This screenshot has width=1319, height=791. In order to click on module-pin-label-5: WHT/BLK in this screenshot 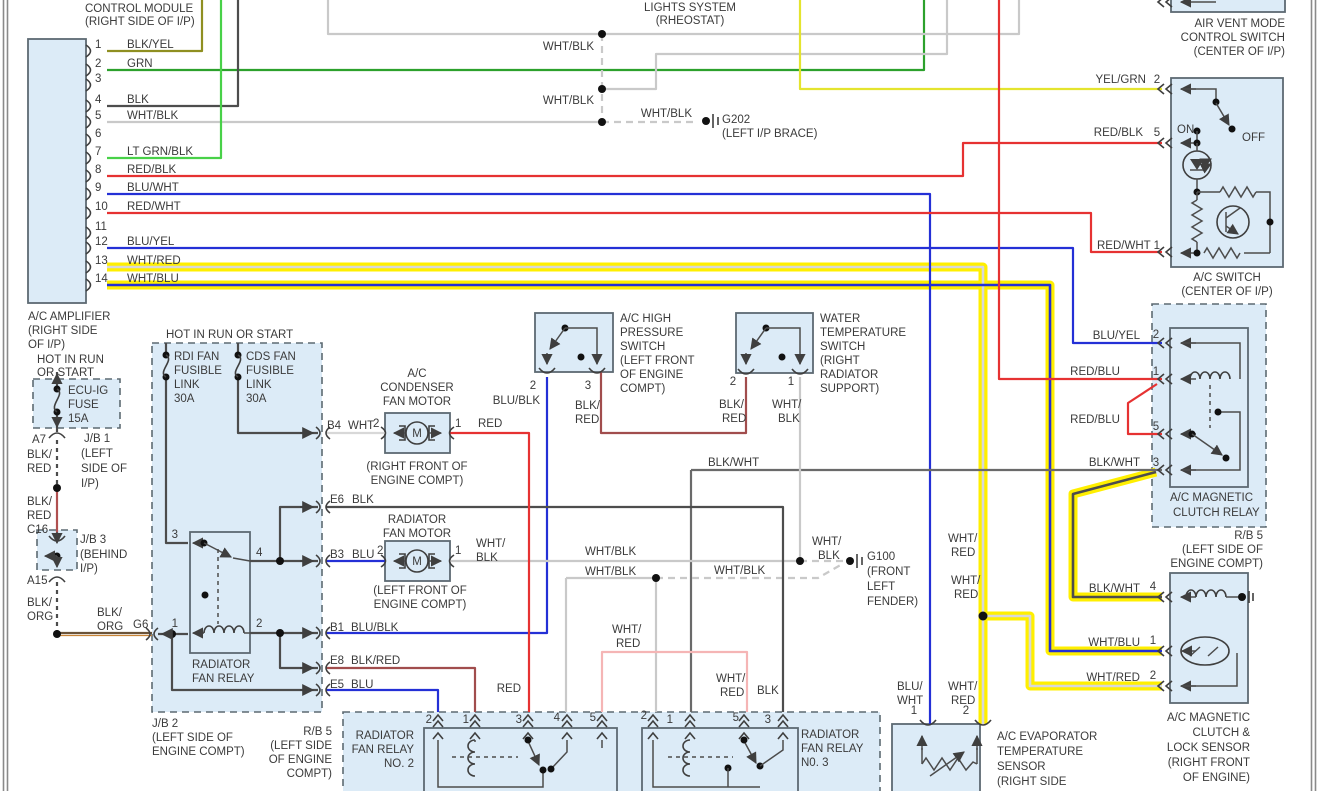, I will do `click(152, 116)`.